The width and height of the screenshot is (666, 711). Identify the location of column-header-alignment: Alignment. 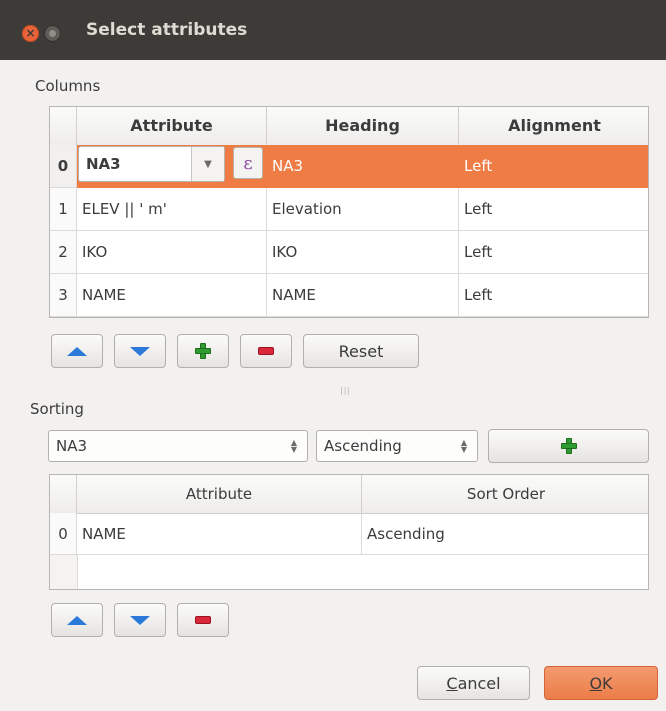
(553, 126).